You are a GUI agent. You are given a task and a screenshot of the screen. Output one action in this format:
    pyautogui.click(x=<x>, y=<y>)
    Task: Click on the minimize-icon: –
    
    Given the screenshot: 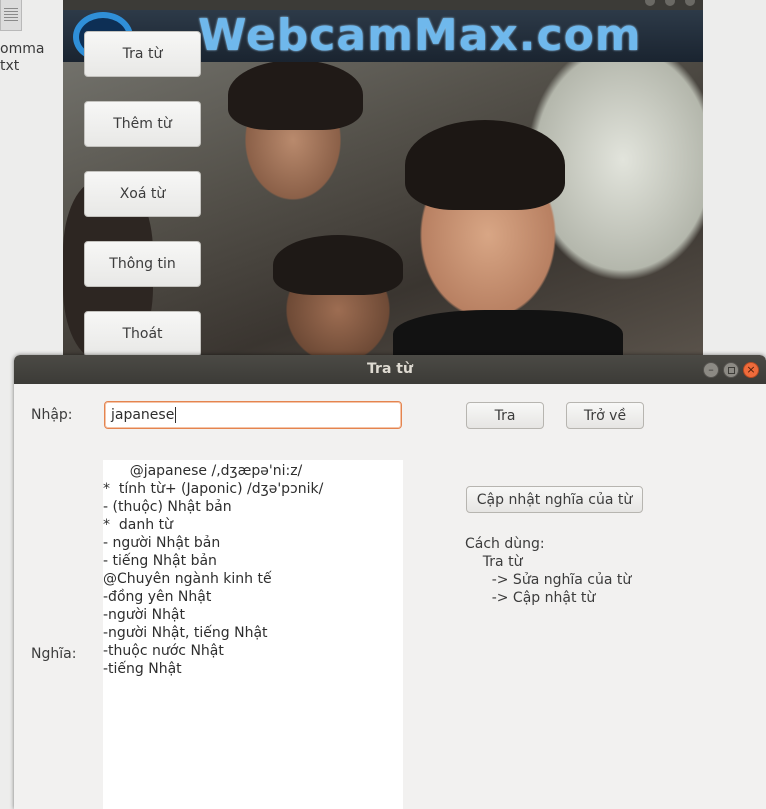 What is the action you would take?
    pyautogui.click(x=711, y=370)
    